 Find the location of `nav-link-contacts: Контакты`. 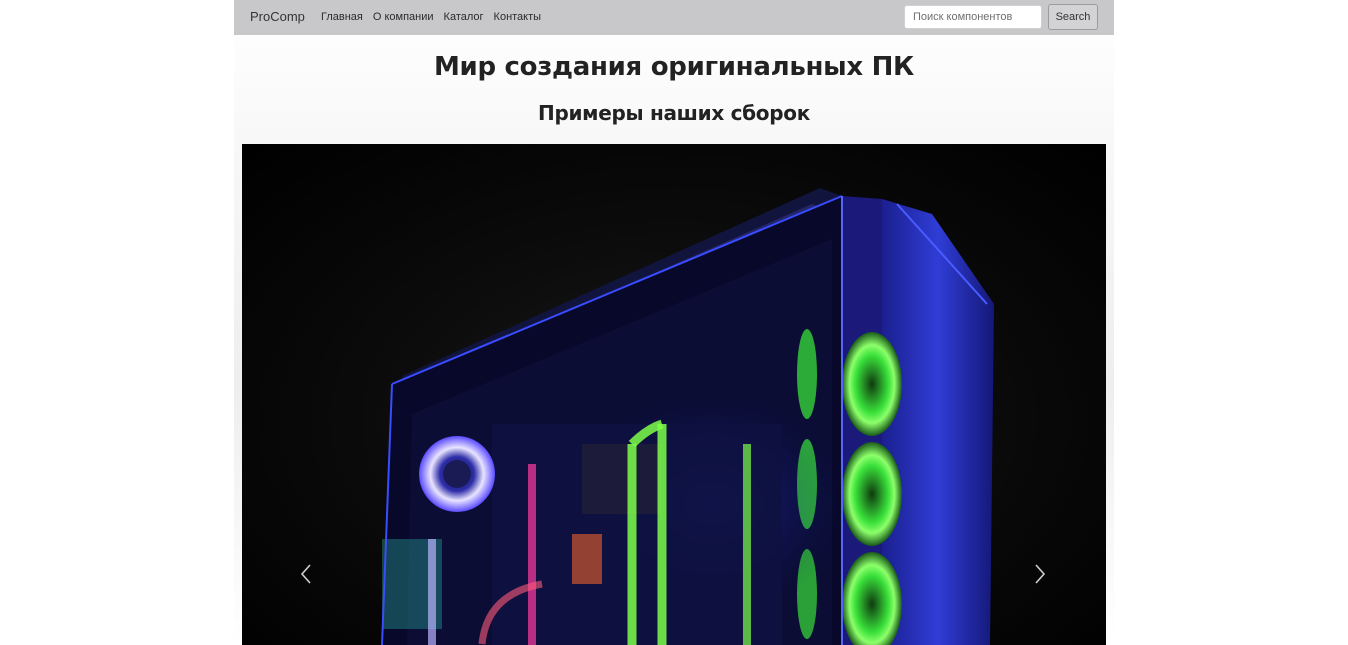

nav-link-contacts: Контакты is located at coordinates (518, 17).